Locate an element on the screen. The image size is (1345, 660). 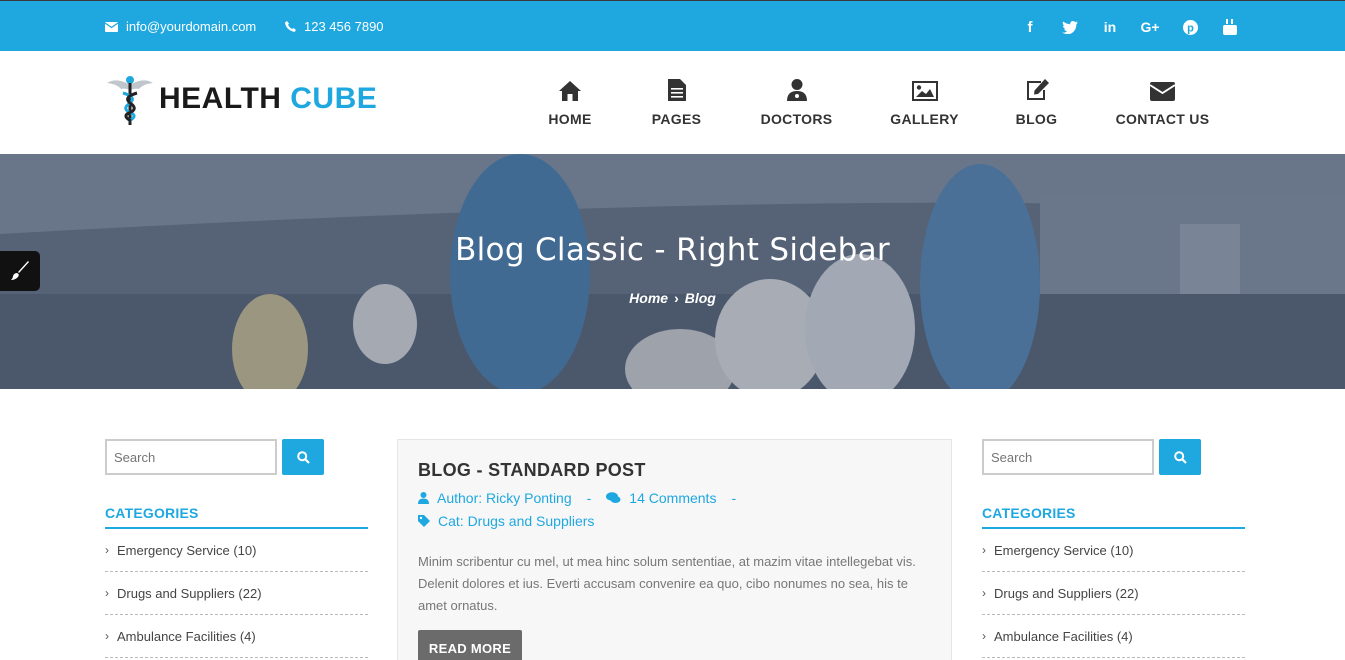
edit-icon is located at coordinates (1037, 89).